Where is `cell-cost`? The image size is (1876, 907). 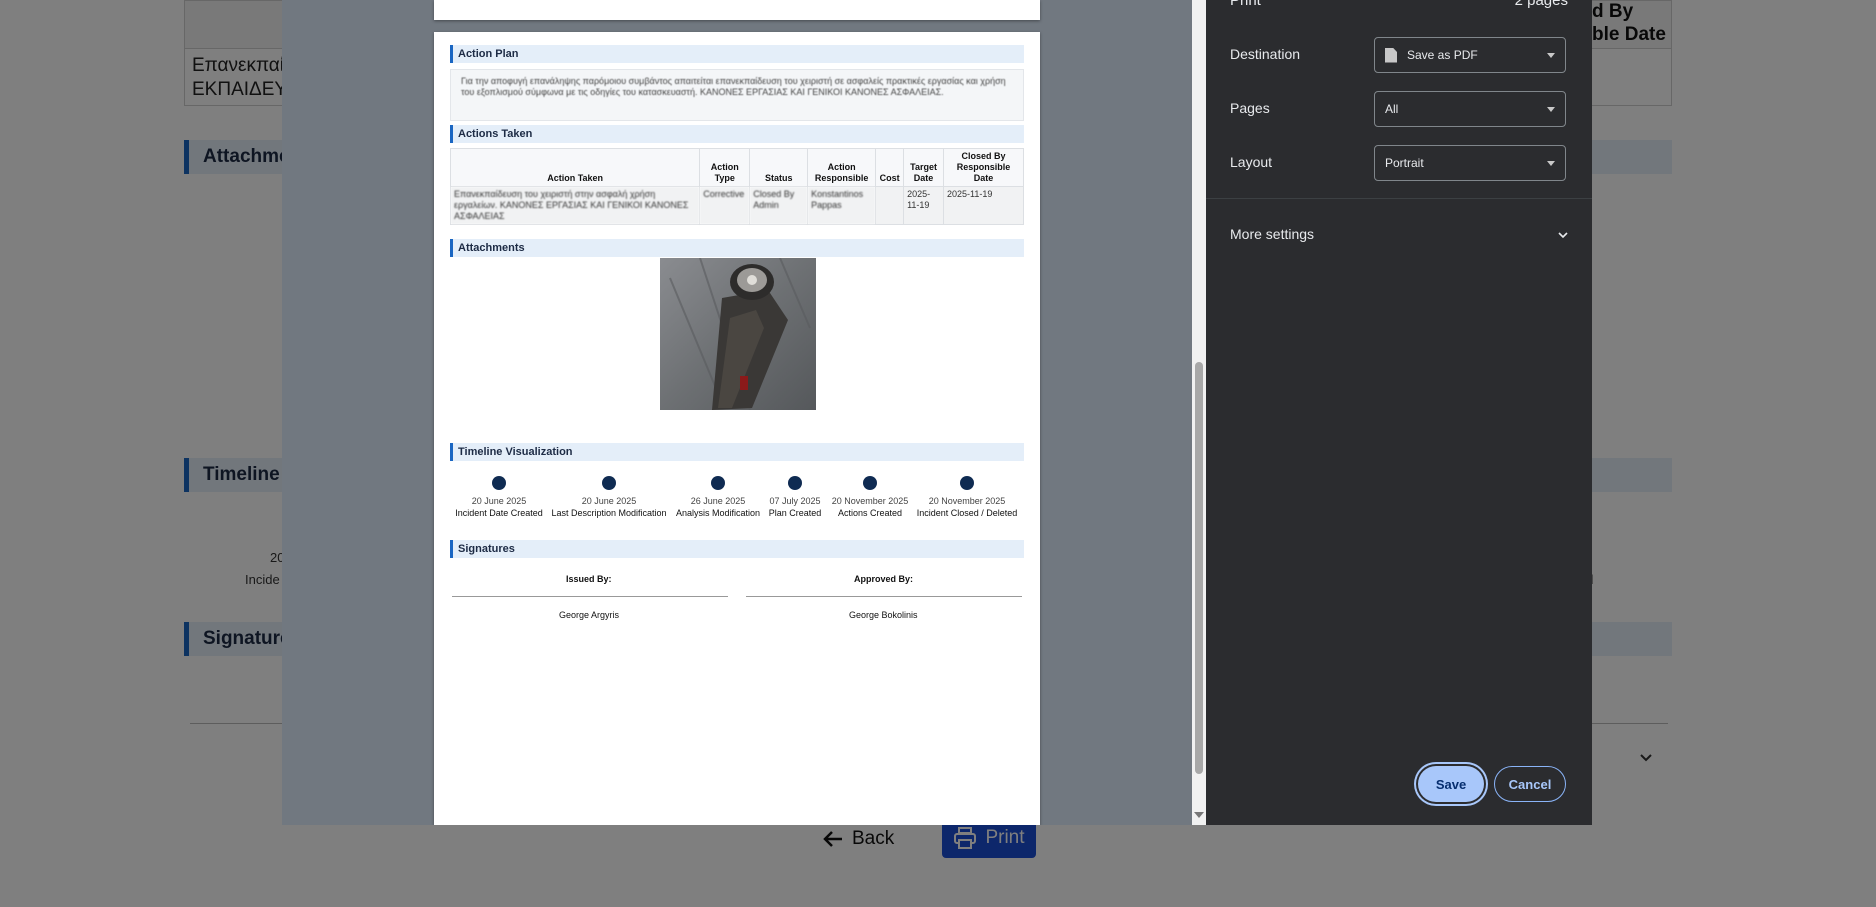 cell-cost is located at coordinates (890, 205).